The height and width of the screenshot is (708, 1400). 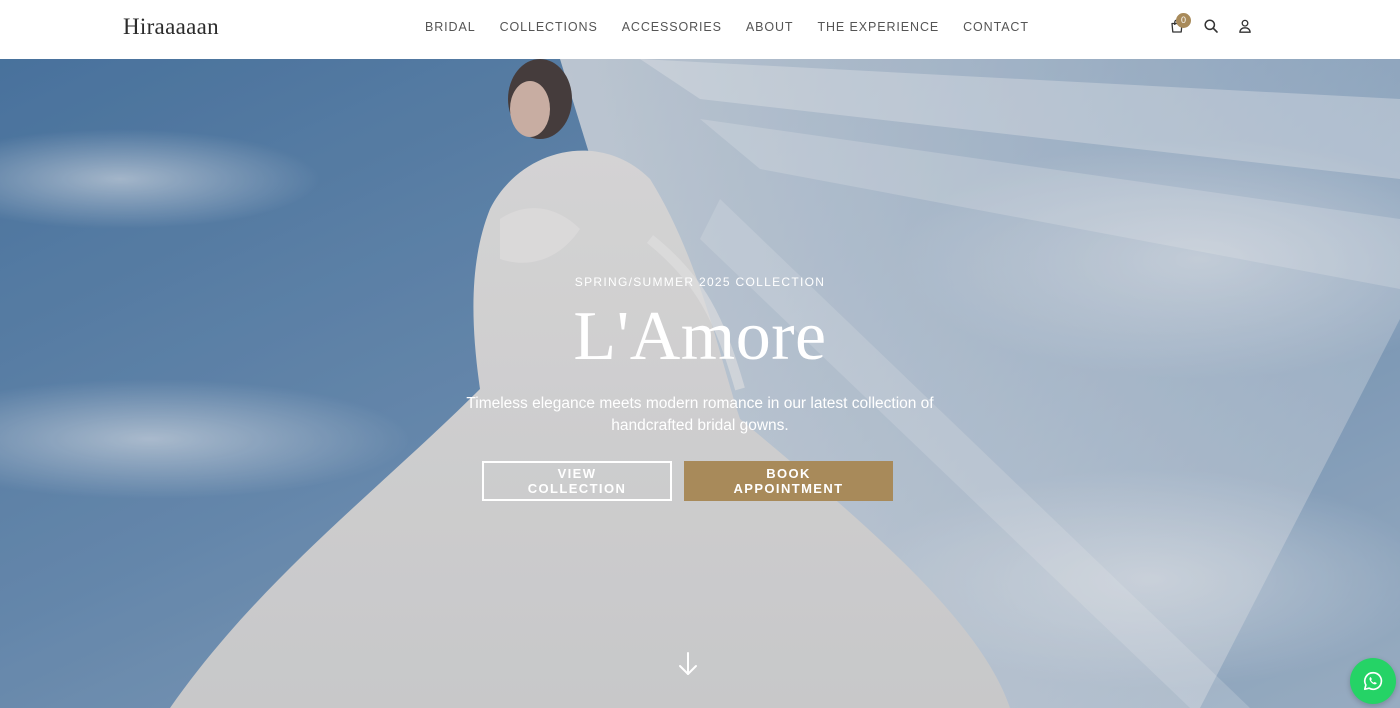 I want to click on nav-item-about: ABOUT, so click(x=770, y=27).